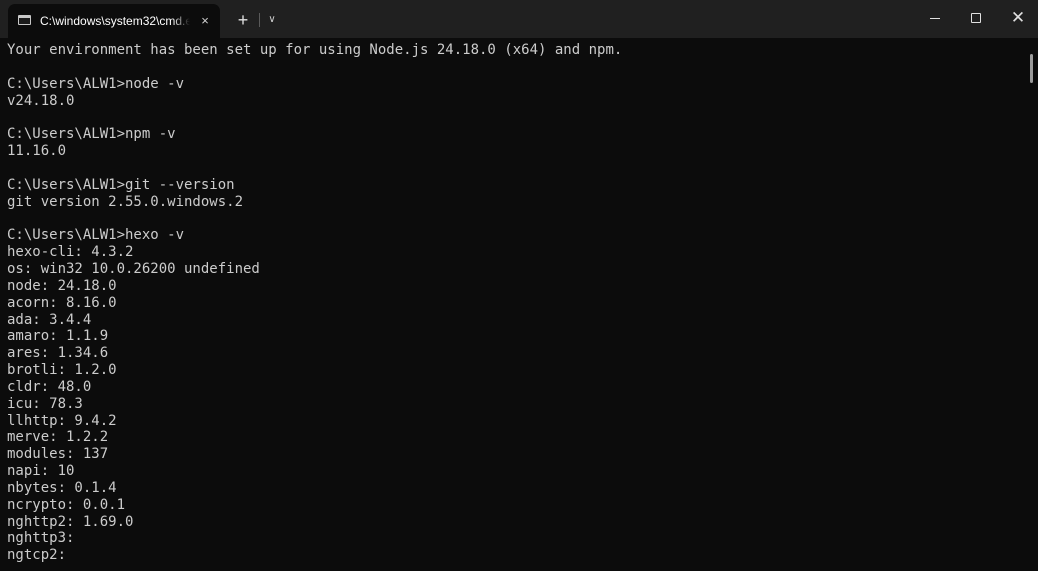  I want to click on scrollbar-thumb, so click(1031, 68).